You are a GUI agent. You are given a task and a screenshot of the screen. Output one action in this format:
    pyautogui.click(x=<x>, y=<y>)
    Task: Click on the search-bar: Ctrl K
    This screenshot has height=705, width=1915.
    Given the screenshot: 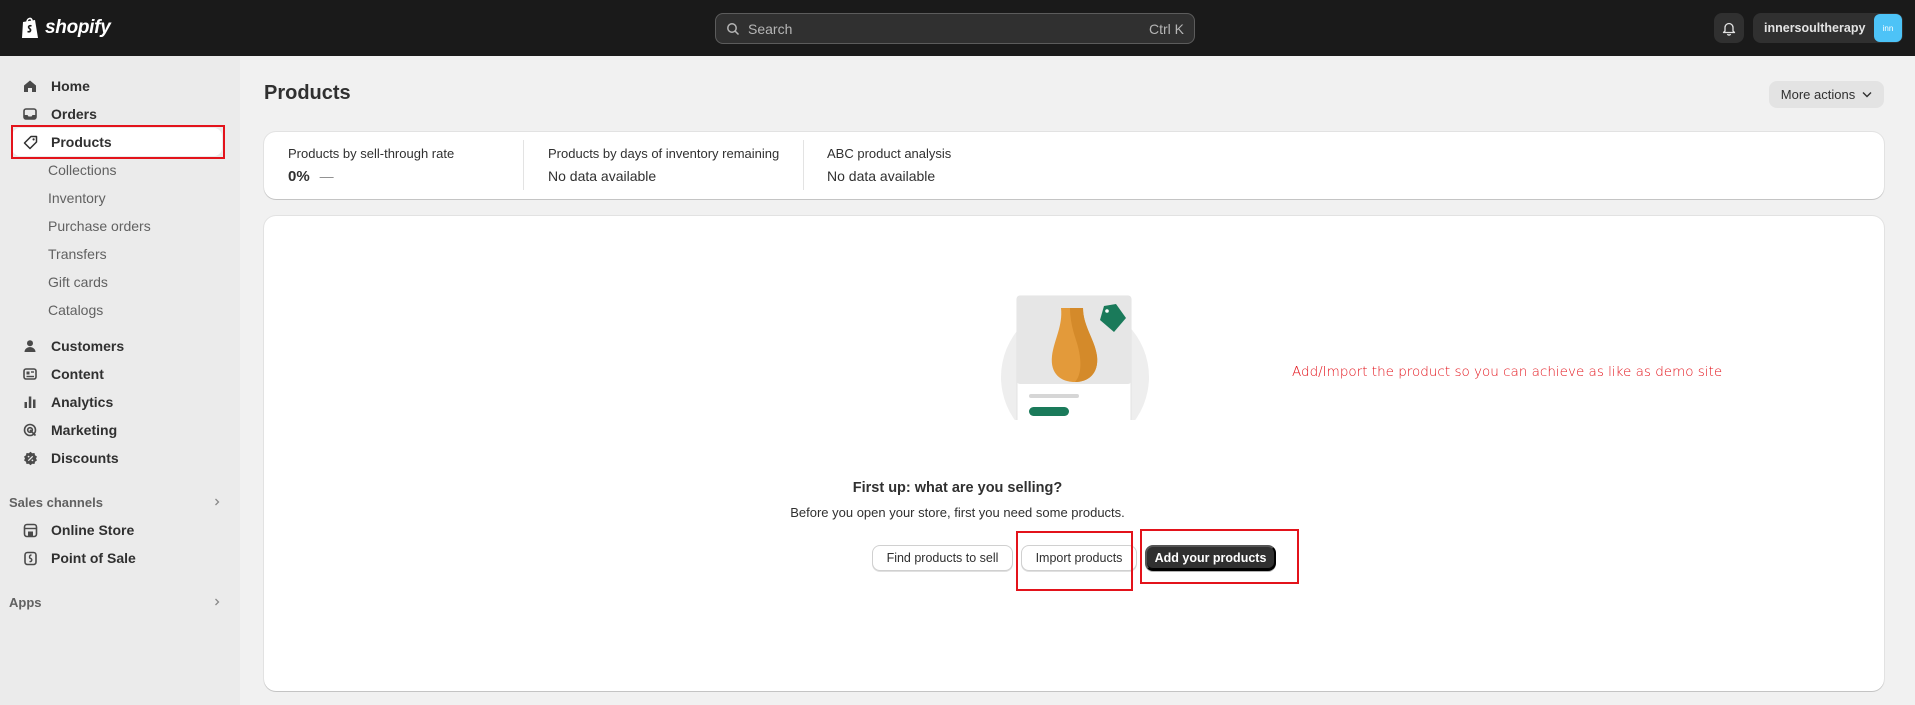 What is the action you would take?
    pyautogui.click(x=955, y=28)
    